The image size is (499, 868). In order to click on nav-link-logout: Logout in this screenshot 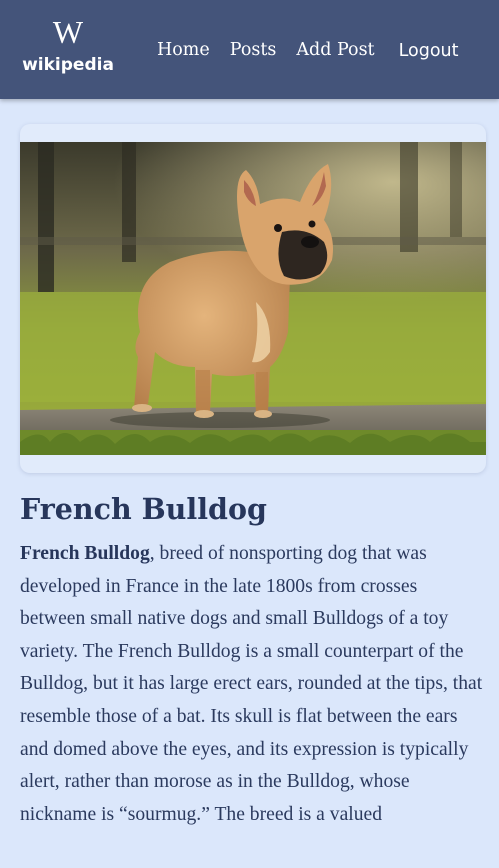, I will do `click(429, 51)`.